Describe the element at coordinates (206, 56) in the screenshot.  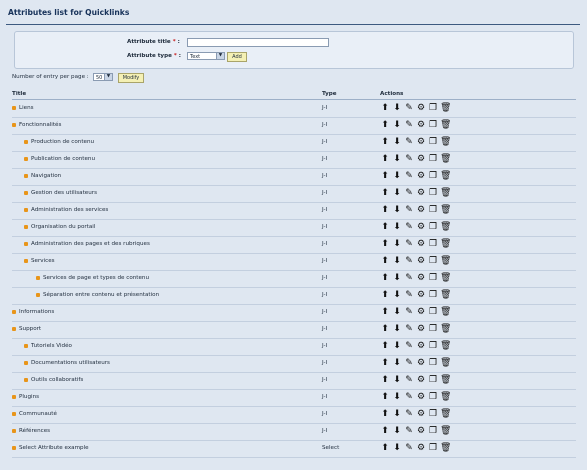
I see `attribute-type-select: Text ▼` at that location.